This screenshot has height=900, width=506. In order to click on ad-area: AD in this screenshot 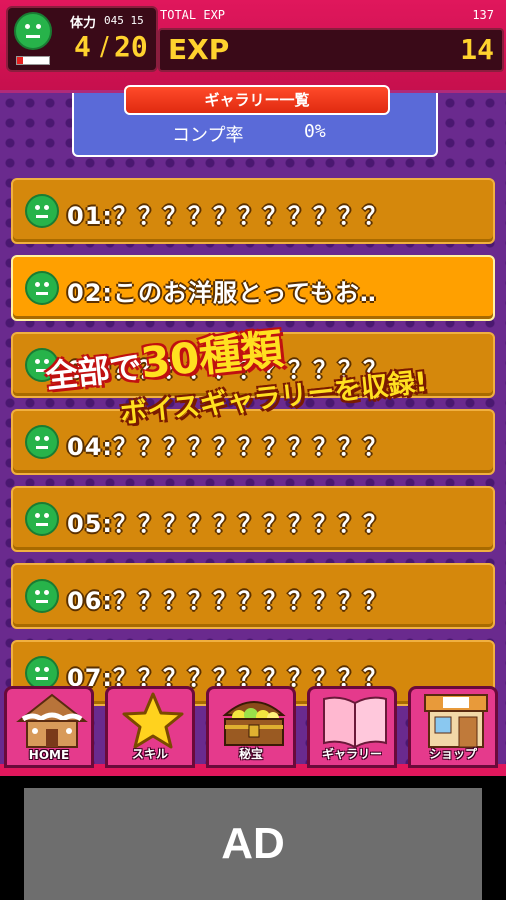, I will do `click(253, 838)`.